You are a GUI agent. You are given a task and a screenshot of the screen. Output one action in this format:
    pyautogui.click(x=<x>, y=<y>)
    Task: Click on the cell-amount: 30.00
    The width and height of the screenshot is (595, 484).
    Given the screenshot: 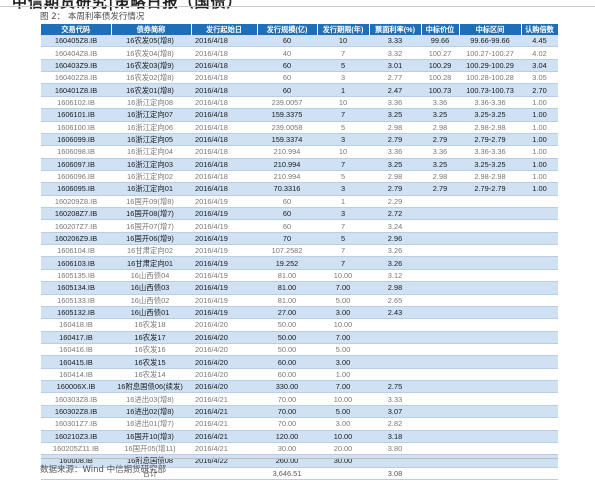 What is the action you would take?
    pyautogui.click(x=287, y=449)
    